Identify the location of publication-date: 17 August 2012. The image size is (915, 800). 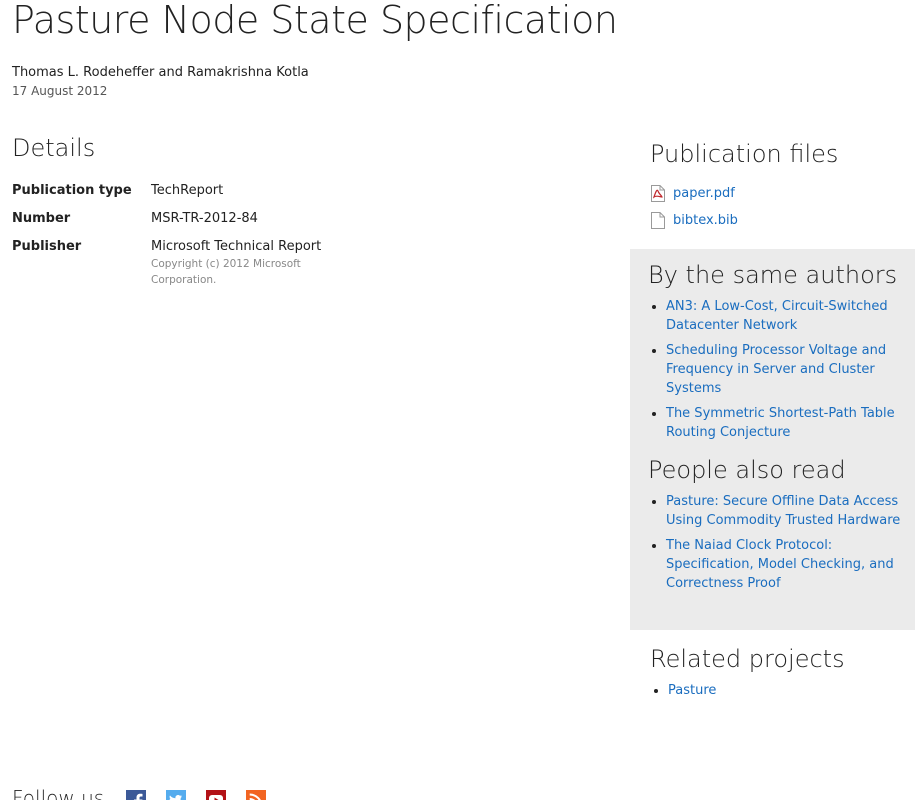
(60, 91).